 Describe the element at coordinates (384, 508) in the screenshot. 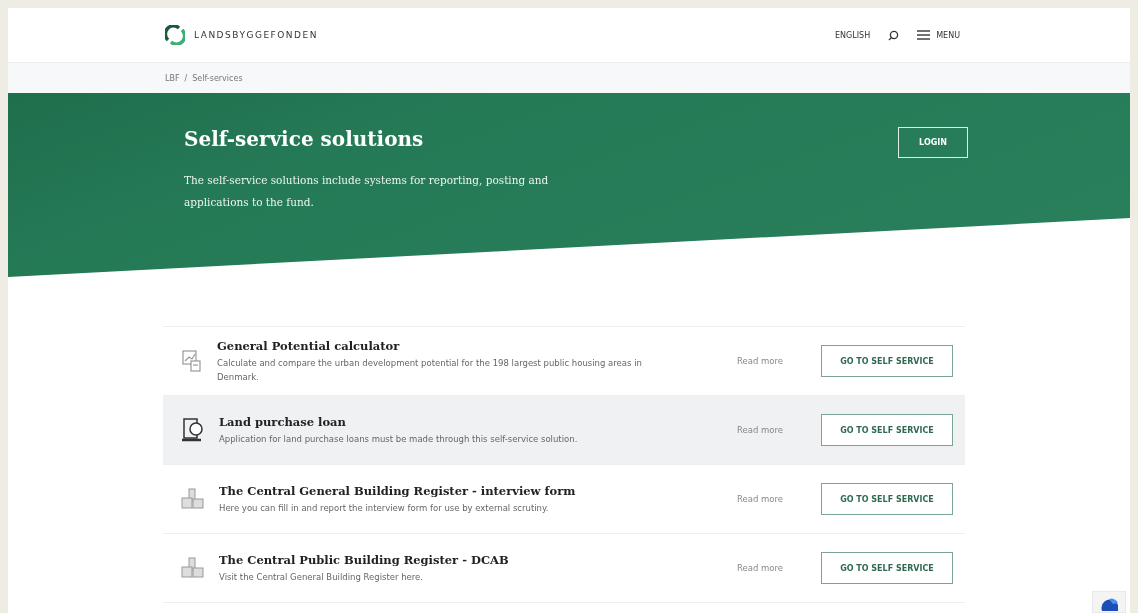

I see `service-description: Here you can fill in and report the interview form for use by external scrutiny.` at that location.